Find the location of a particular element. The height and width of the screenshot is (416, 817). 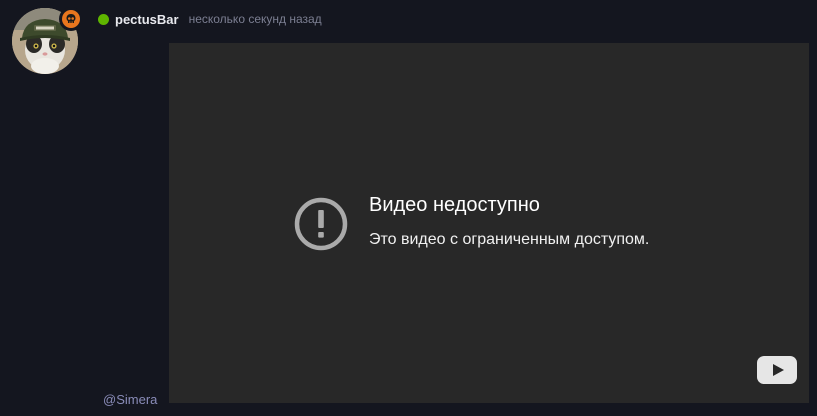

skull-icon is located at coordinates (71, 19).